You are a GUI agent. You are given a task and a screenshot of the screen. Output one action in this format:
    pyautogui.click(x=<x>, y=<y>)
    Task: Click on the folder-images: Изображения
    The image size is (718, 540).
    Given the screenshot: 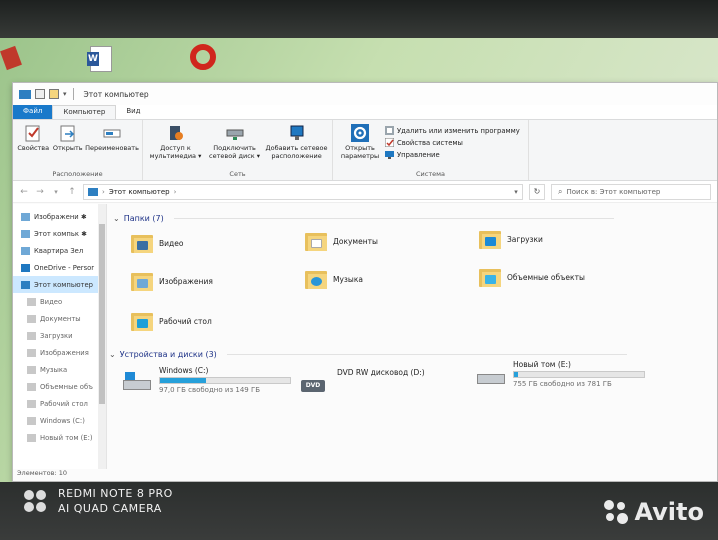 What is the action you would take?
    pyautogui.click(x=172, y=281)
    